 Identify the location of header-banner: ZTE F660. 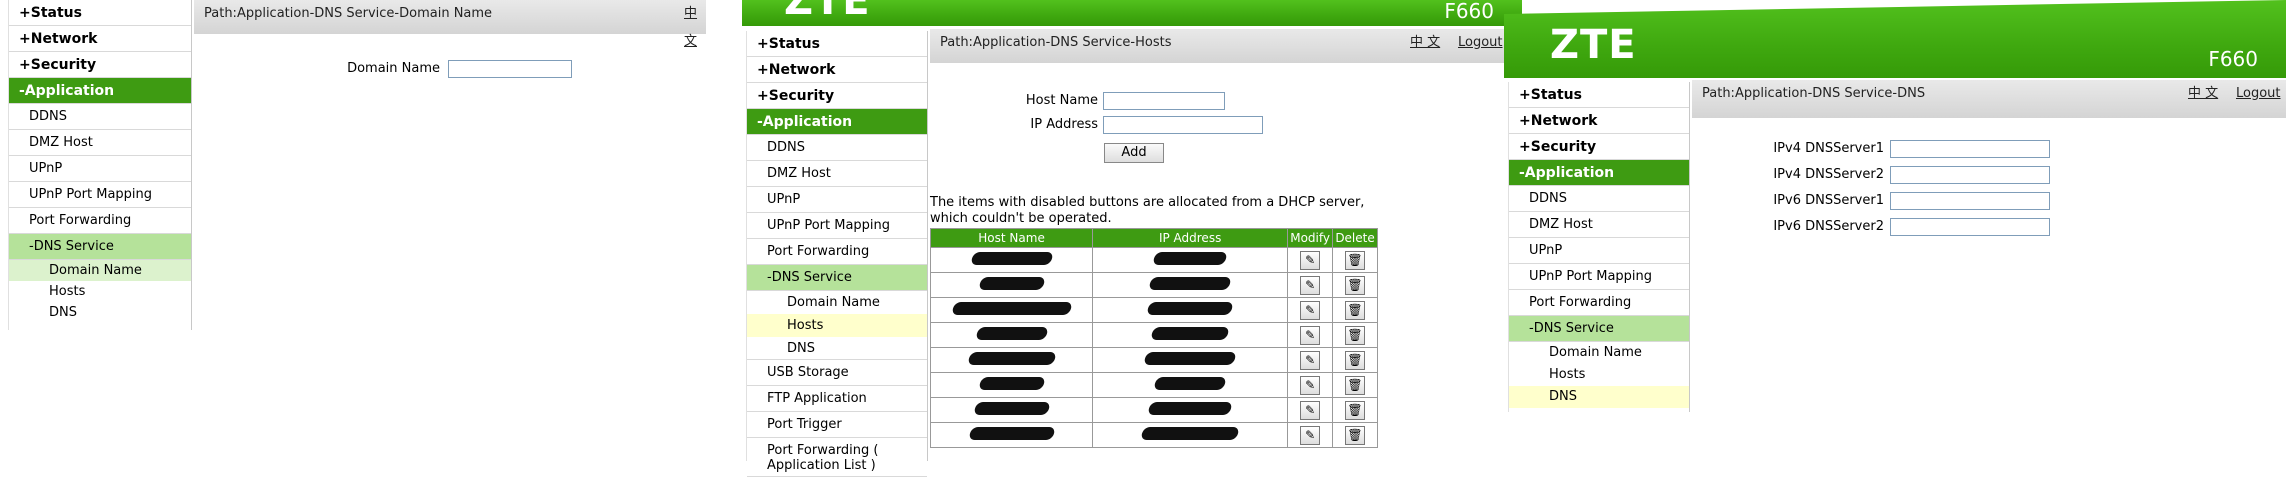
(1132, 13).